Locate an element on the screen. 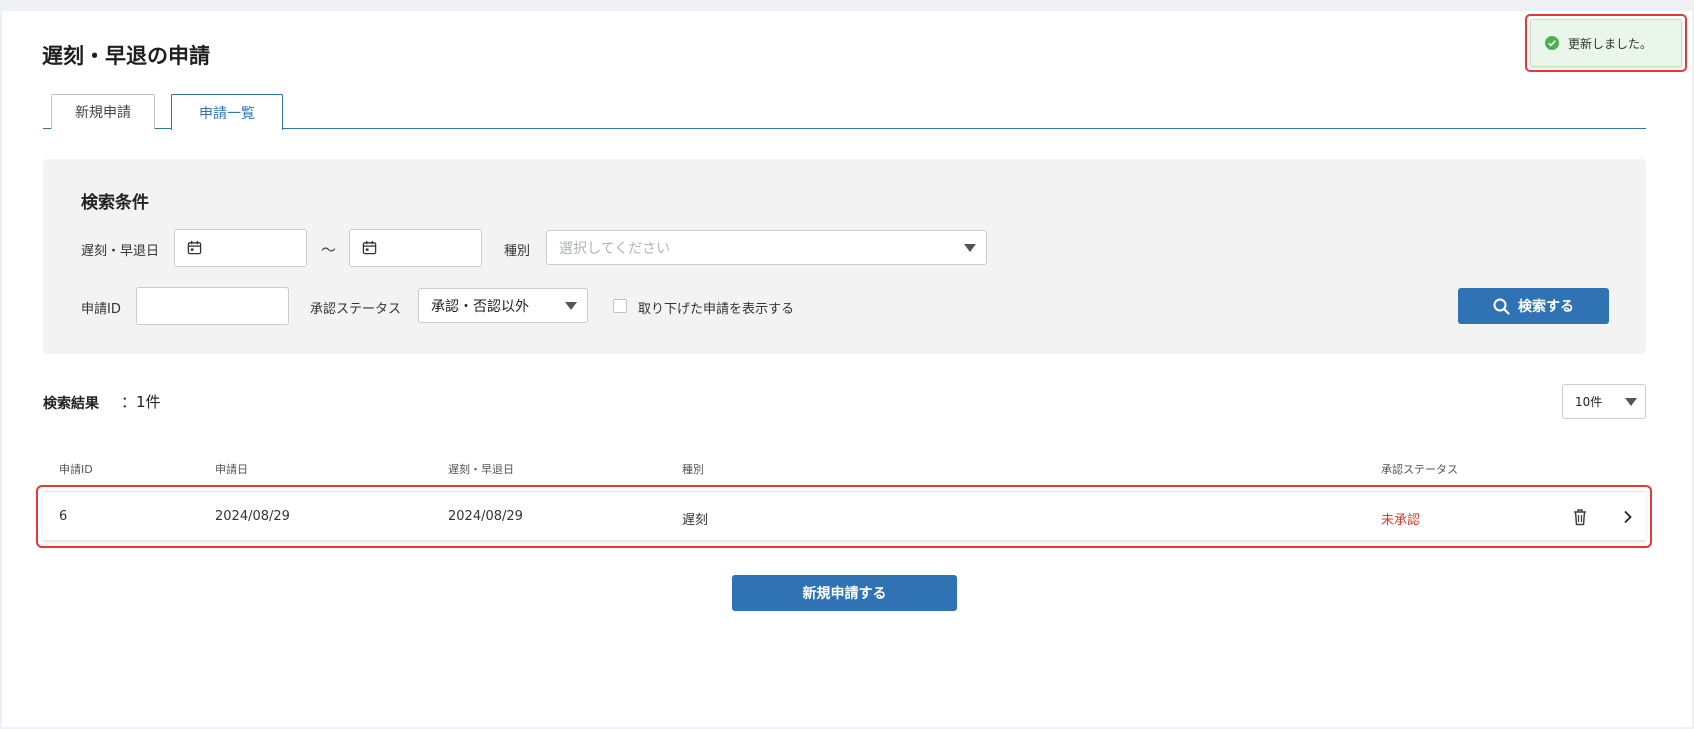 The width and height of the screenshot is (1694, 729). column-header-applied-date: 申請日 is located at coordinates (231, 469).